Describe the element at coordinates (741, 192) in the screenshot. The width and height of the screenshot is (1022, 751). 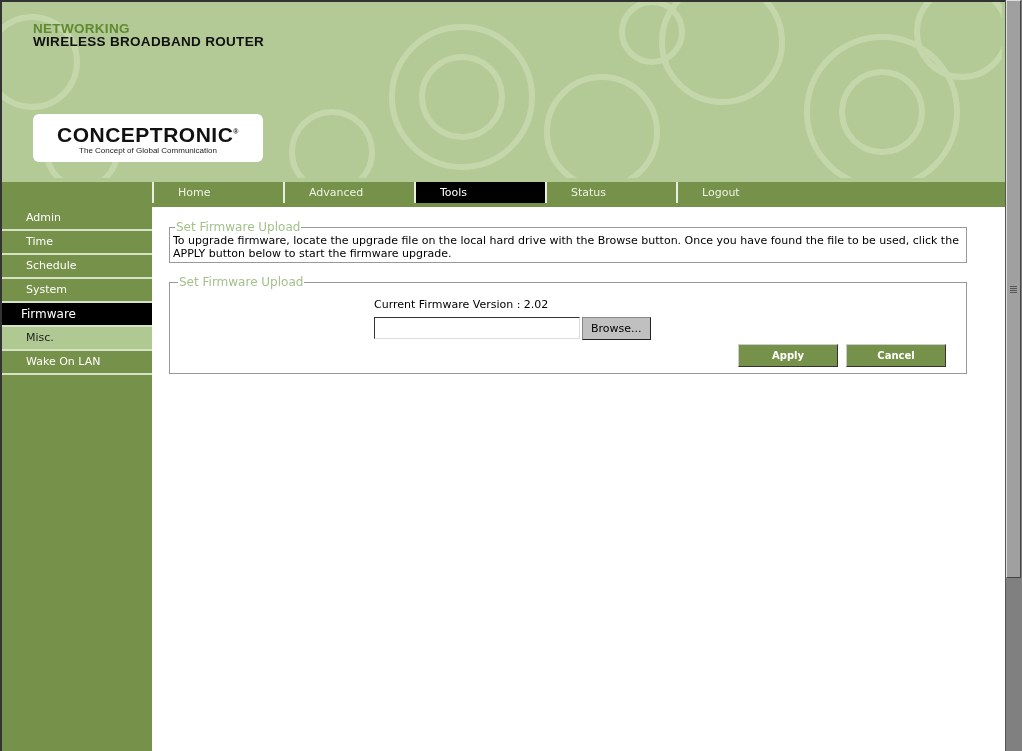
I see `nav-tab: Logout` at that location.